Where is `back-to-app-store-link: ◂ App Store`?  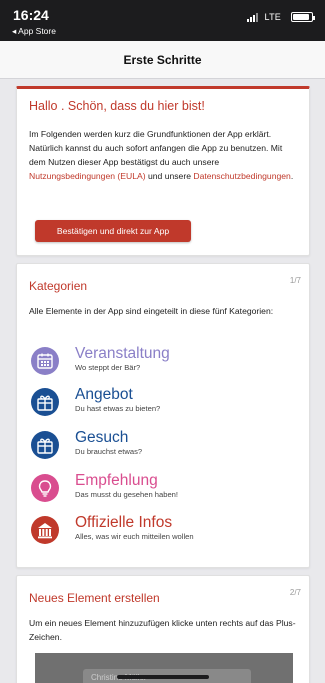 back-to-app-store-link: ◂ App Store is located at coordinates (34, 31).